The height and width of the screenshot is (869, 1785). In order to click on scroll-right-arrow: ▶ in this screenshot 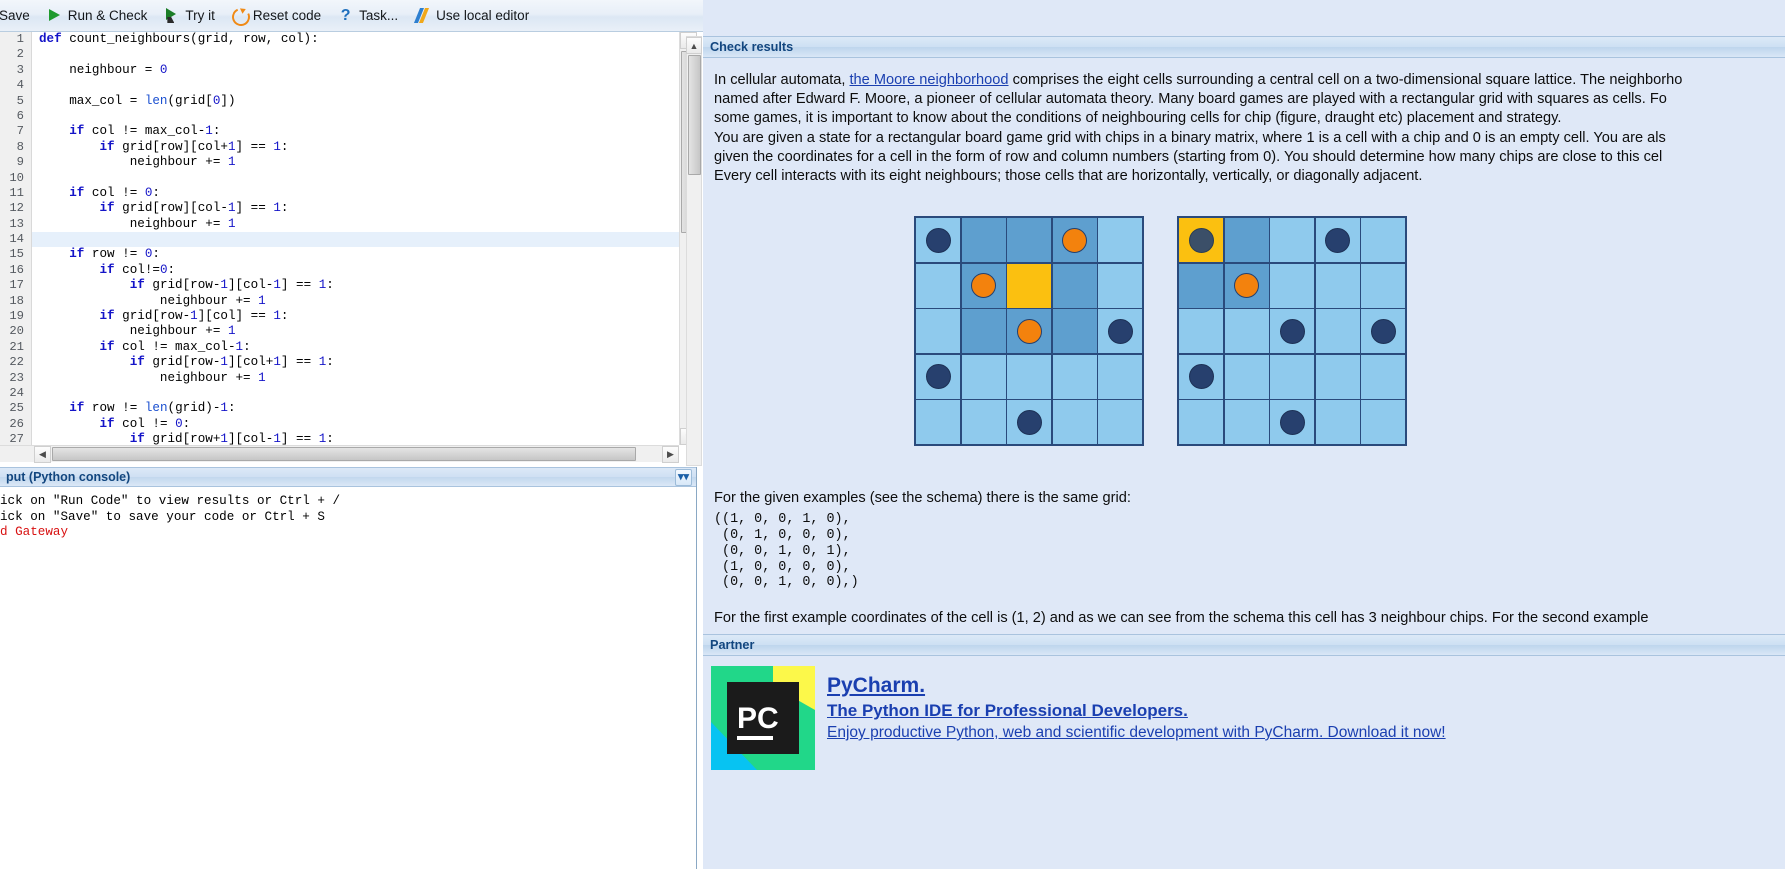, I will do `click(670, 454)`.